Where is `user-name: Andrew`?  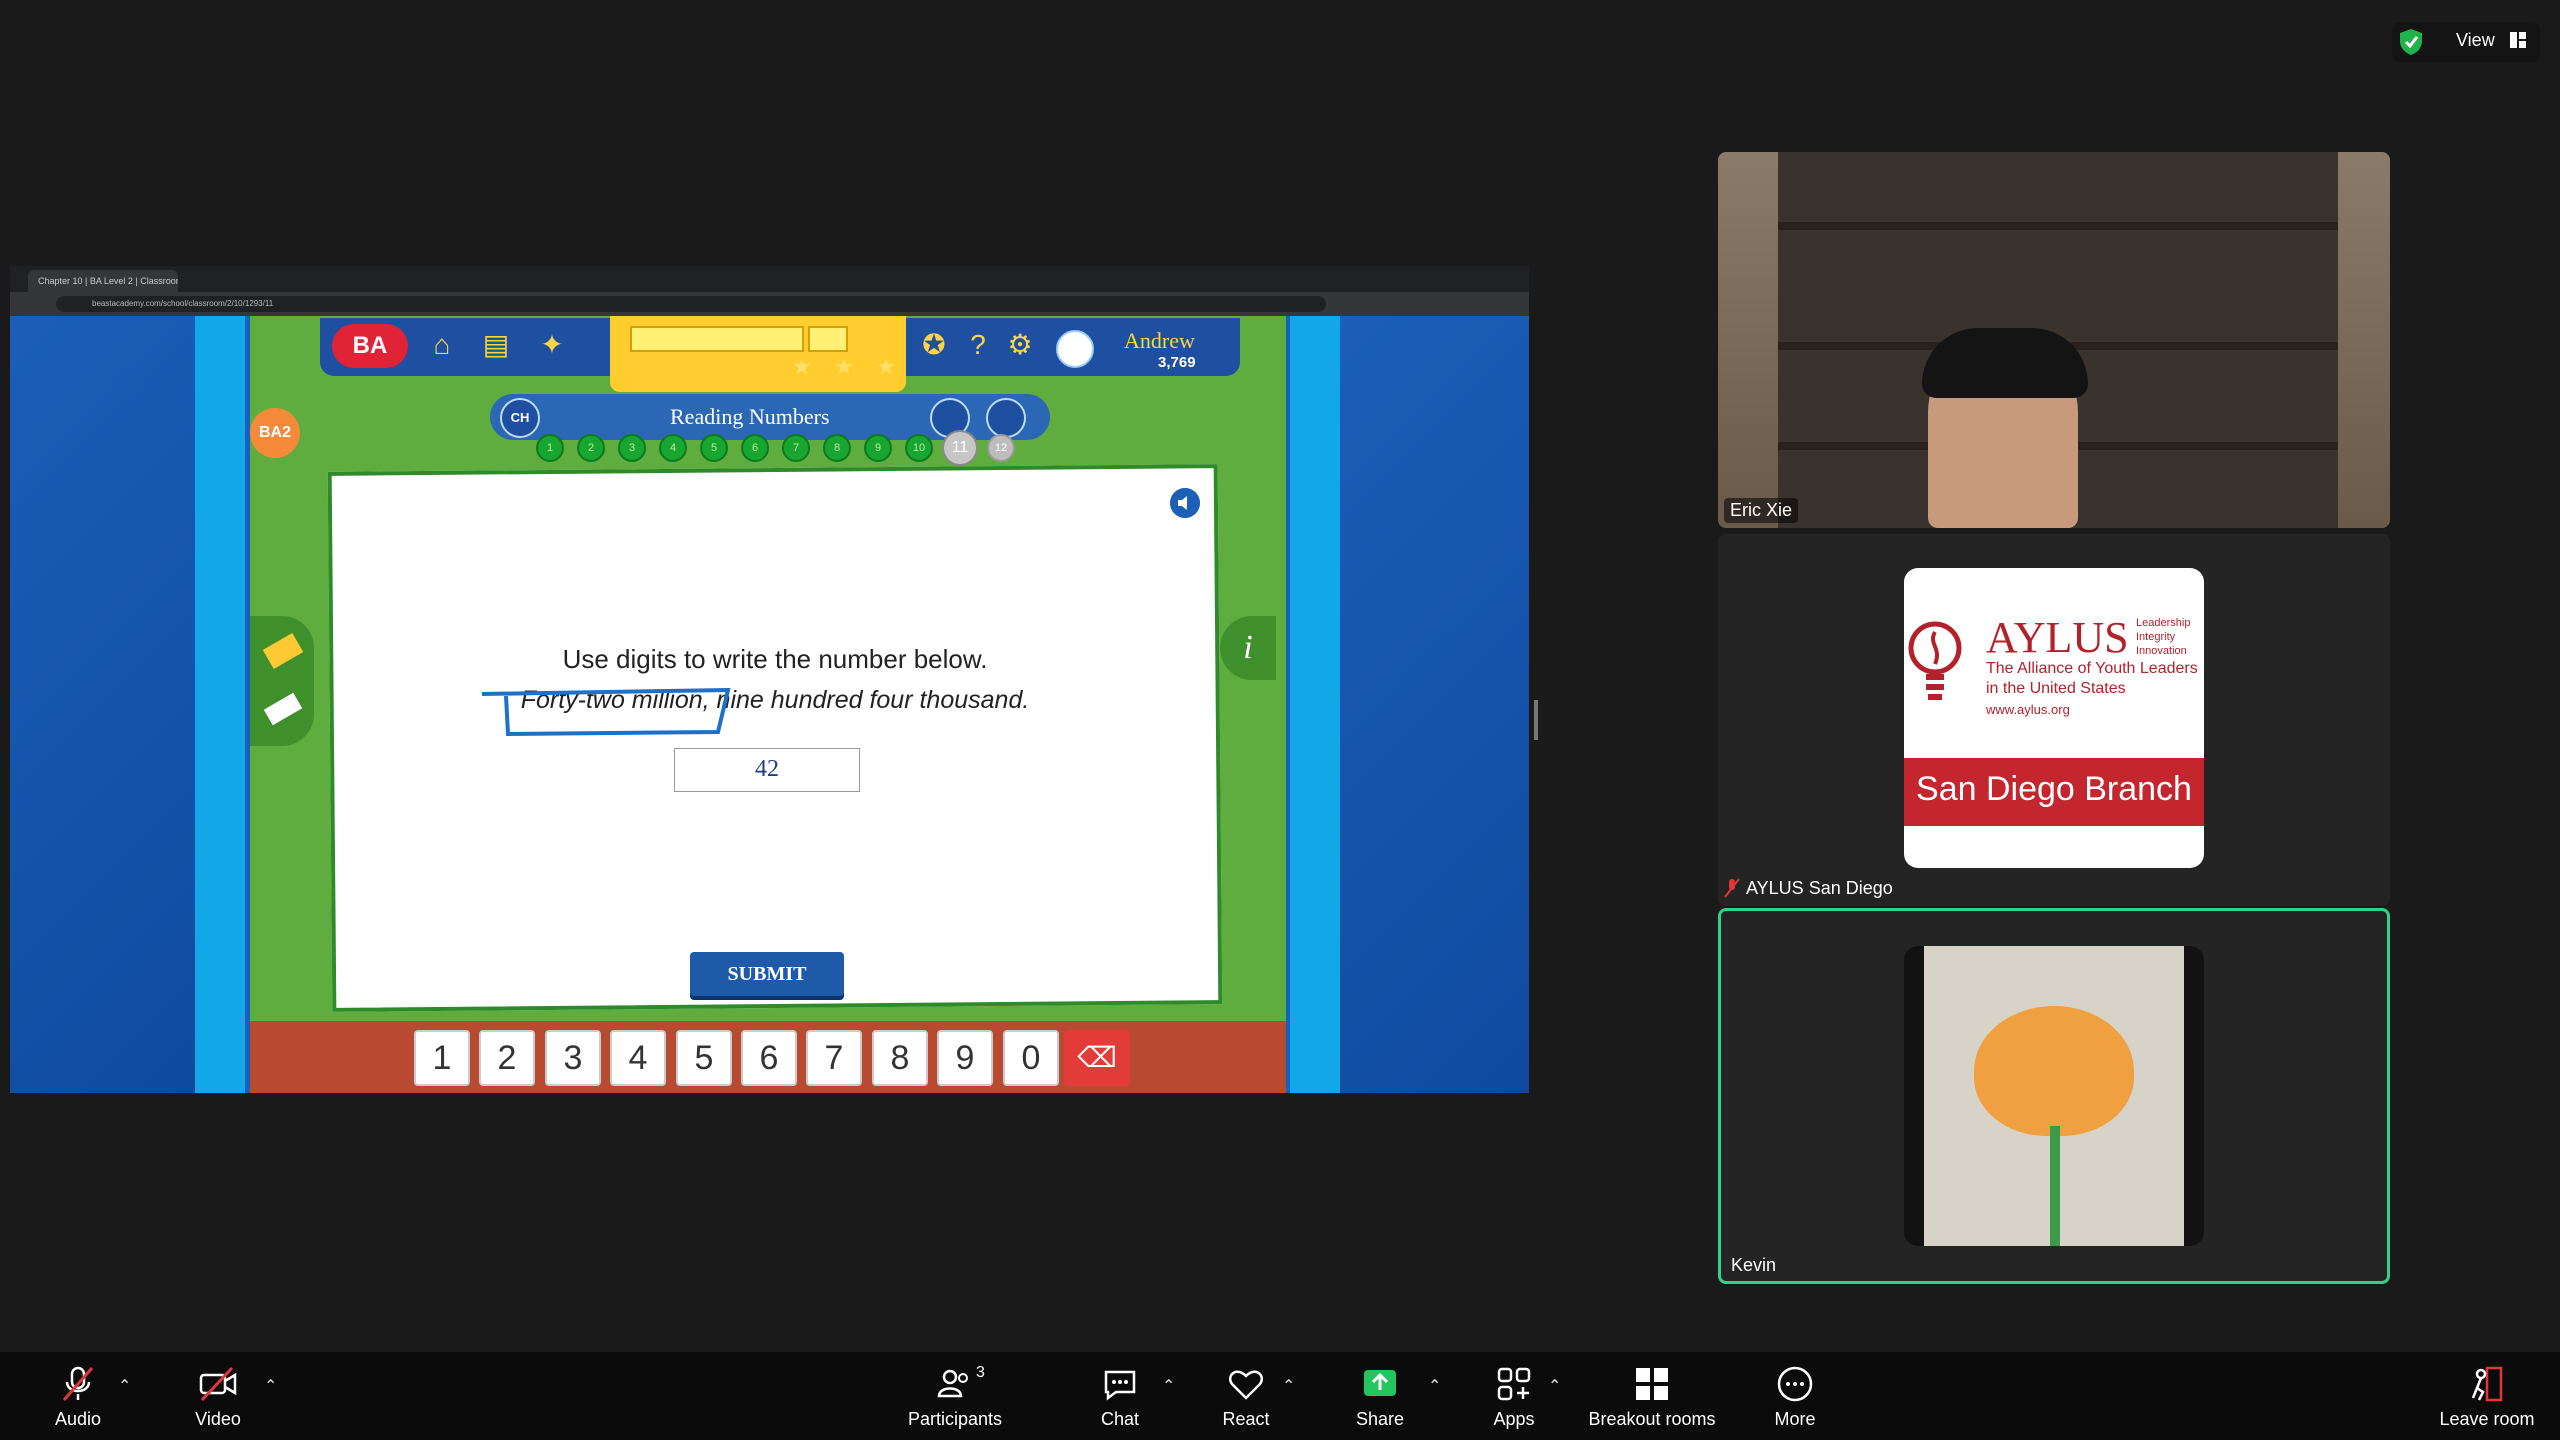 user-name: Andrew is located at coordinates (1159, 341).